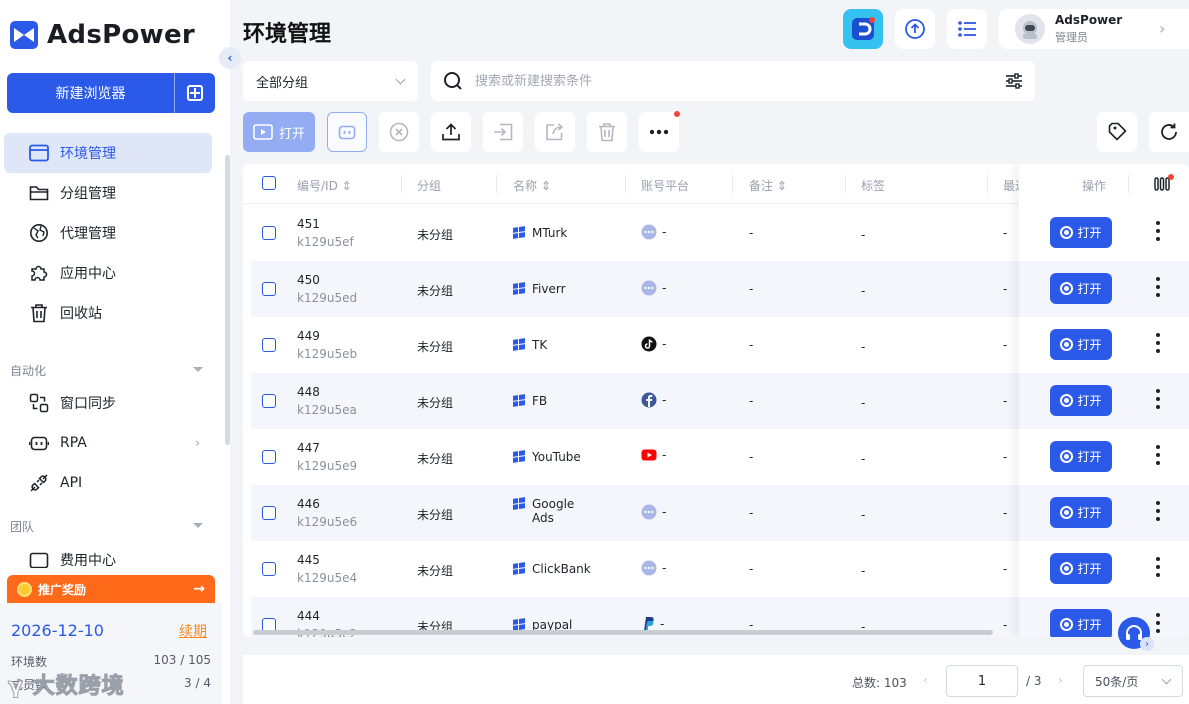  I want to click on rpa-button, so click(347, 132).